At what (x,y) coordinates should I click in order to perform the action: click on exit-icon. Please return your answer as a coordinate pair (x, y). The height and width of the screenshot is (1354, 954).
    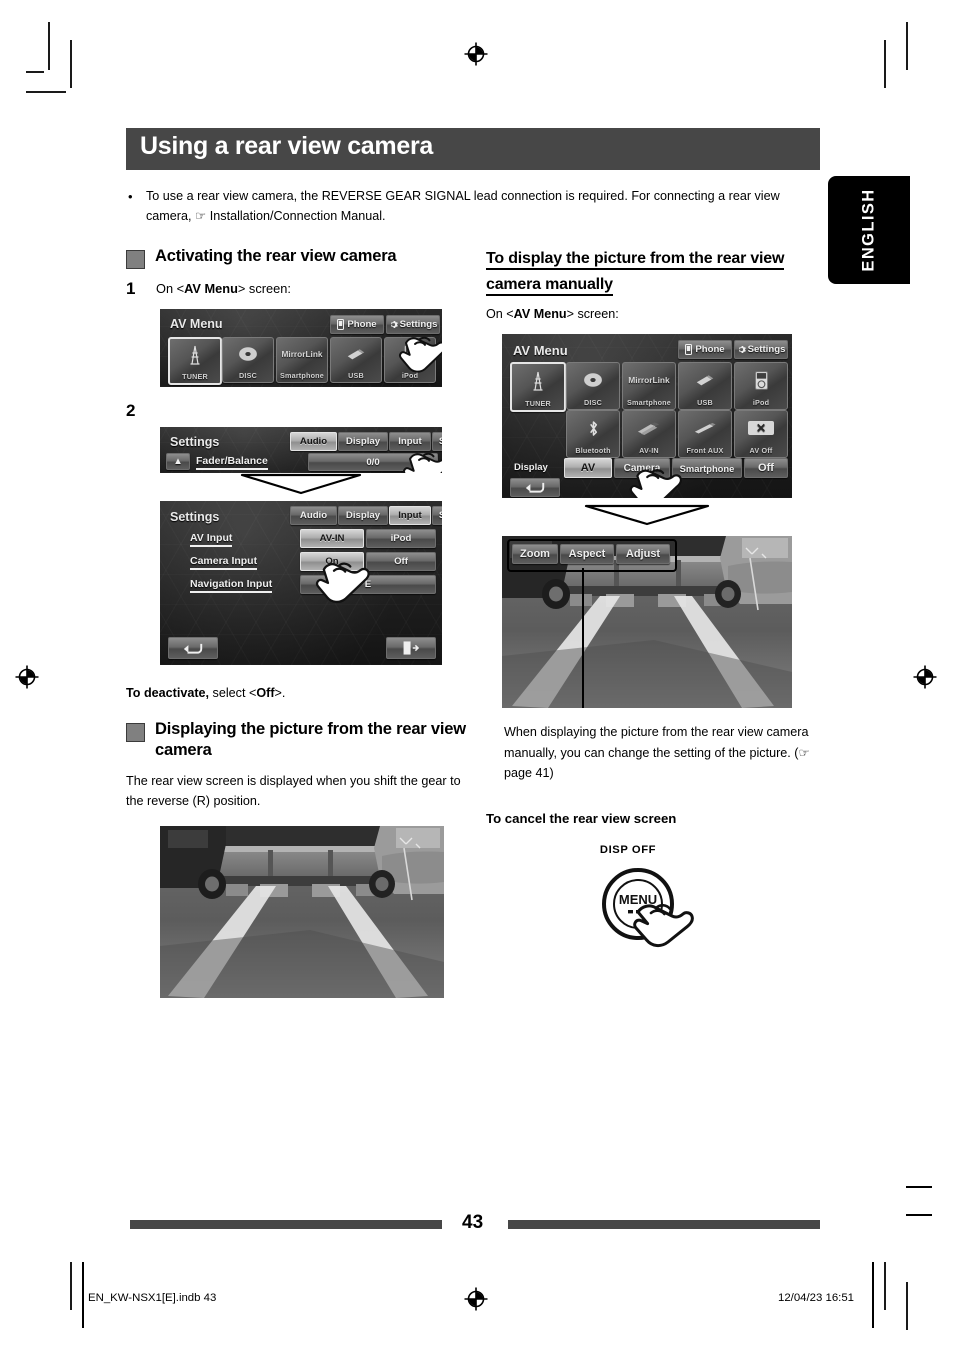
    Looking at the image, I should click on (411, 648).